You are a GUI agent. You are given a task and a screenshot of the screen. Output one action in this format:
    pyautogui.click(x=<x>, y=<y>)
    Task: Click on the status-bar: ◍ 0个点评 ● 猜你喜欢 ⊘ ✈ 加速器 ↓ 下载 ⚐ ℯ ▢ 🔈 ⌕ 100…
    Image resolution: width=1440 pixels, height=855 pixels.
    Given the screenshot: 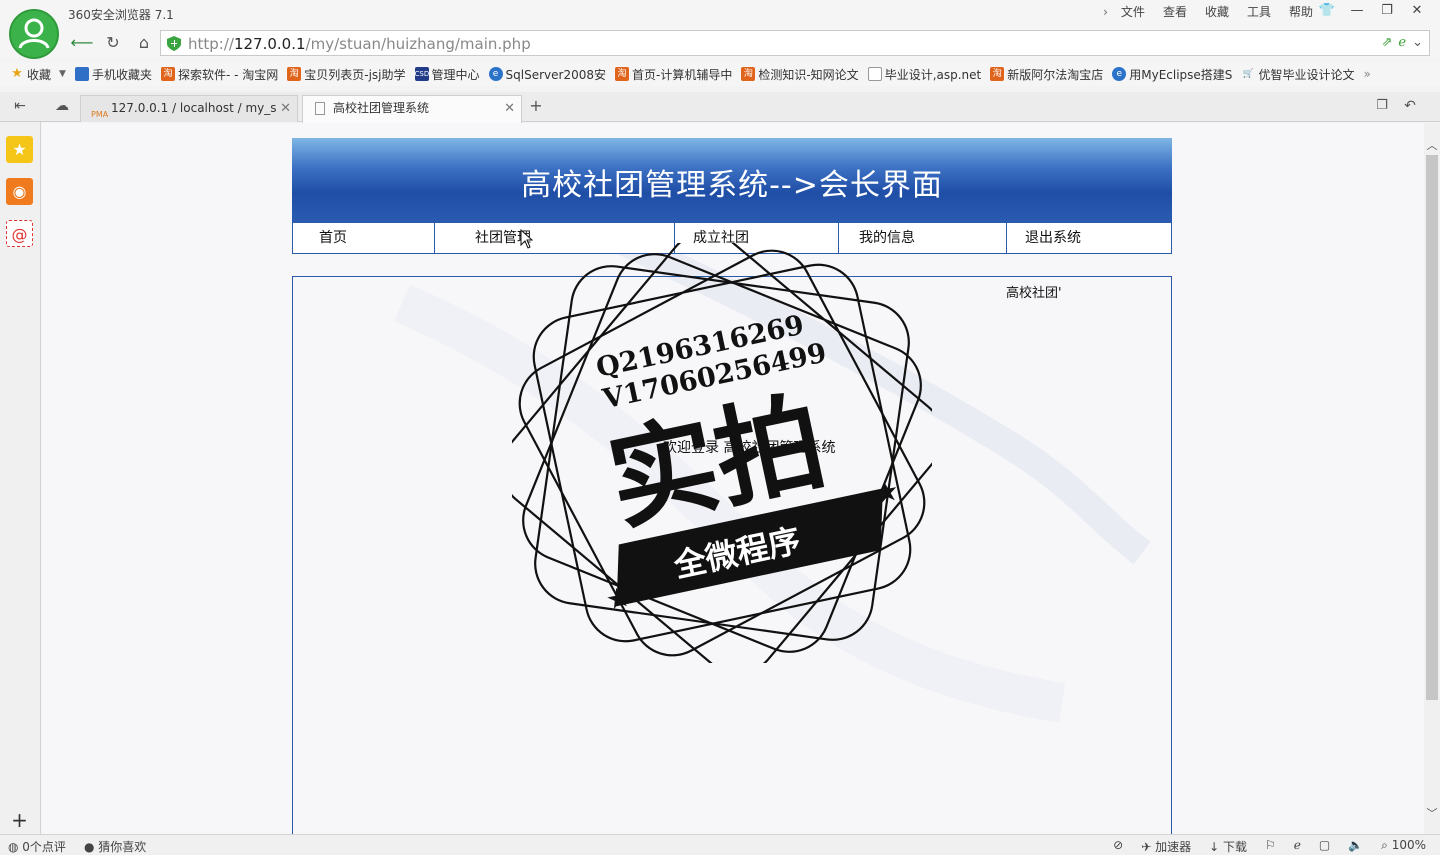 What is the action you would take?
    pyautogui.click(x=720, y=844)
    